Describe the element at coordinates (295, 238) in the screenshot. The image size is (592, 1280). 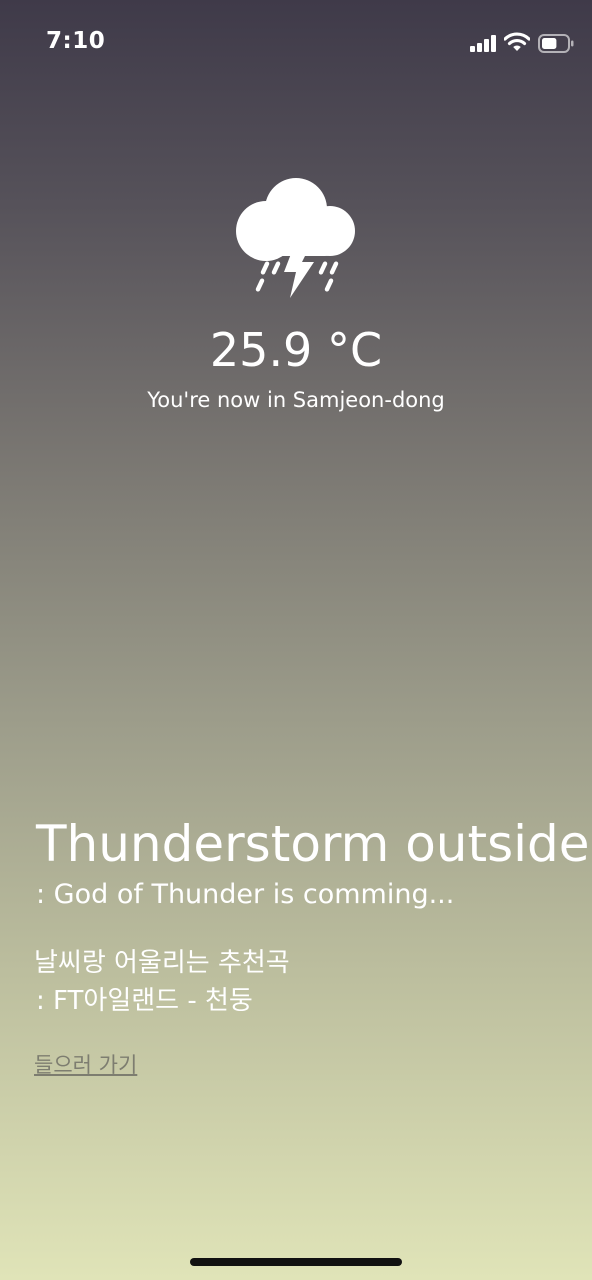
I see `thunderstorm-cloud-icon` at that location.